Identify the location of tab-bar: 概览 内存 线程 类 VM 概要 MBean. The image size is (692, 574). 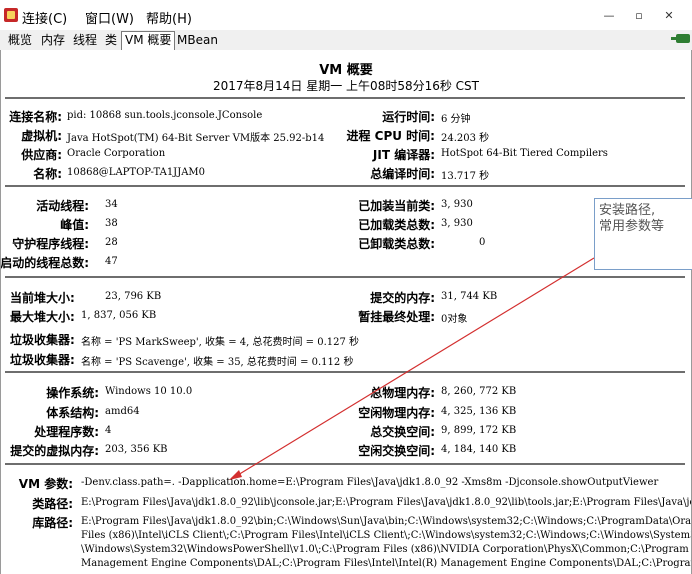
(346, 40).